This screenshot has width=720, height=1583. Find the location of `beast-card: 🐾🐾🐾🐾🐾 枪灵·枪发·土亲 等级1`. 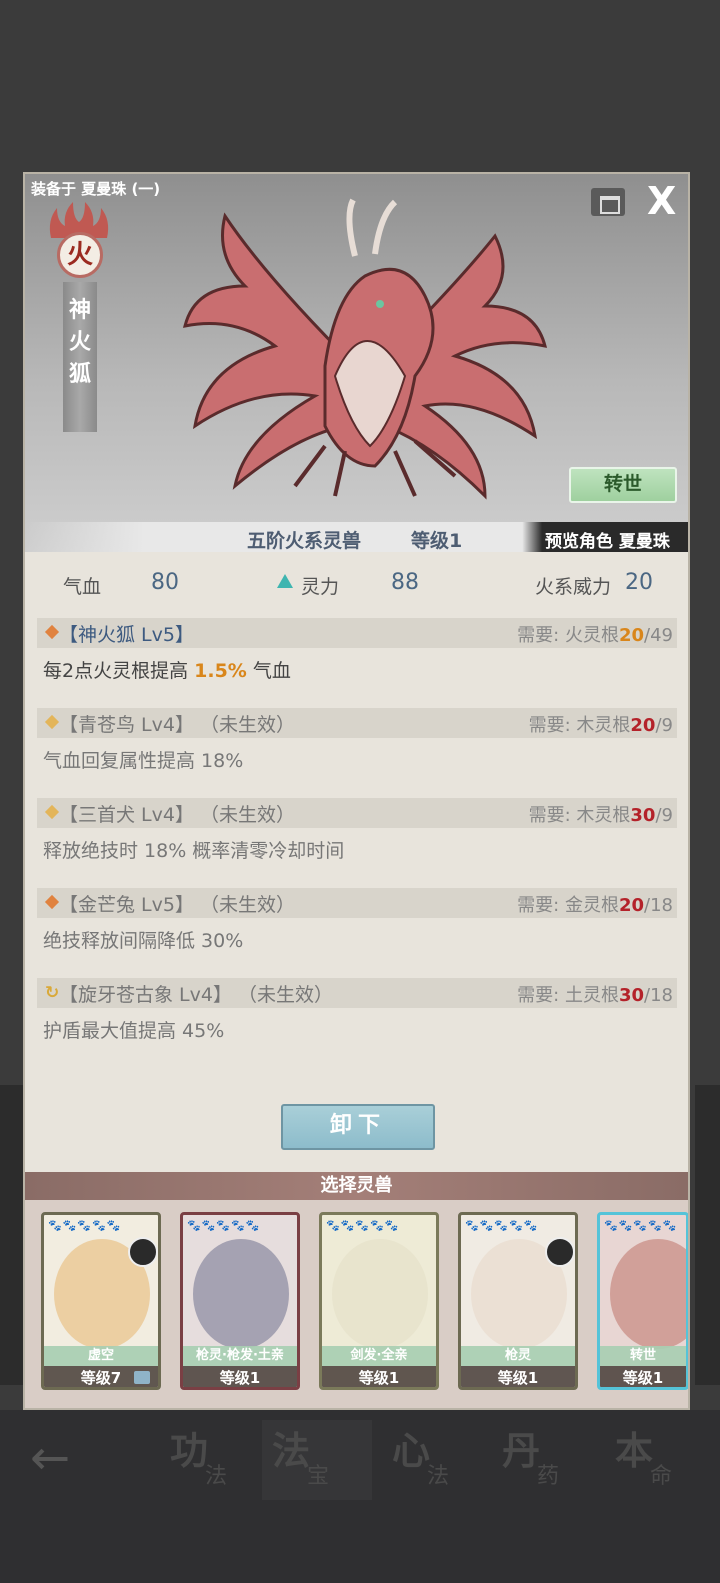

beast-card: 🐾🐾🐾🐾🐾 枪灵·枪发·土亲 等级1 is located at coordinates (240, 1301).